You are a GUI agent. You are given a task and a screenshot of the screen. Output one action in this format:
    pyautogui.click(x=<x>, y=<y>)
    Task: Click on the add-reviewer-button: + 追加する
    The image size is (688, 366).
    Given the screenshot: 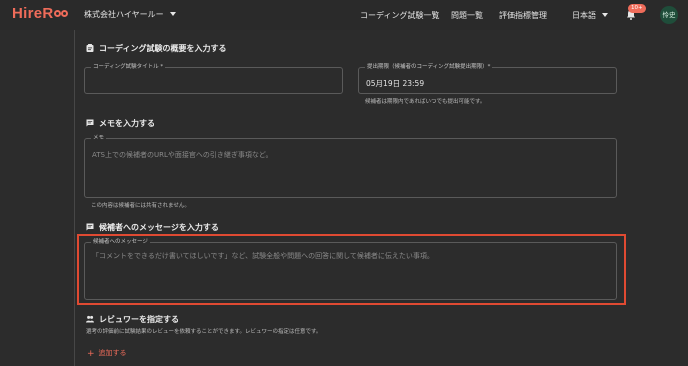 What is the action you would take?
    pyautogui.click(x=107, y=353)
    